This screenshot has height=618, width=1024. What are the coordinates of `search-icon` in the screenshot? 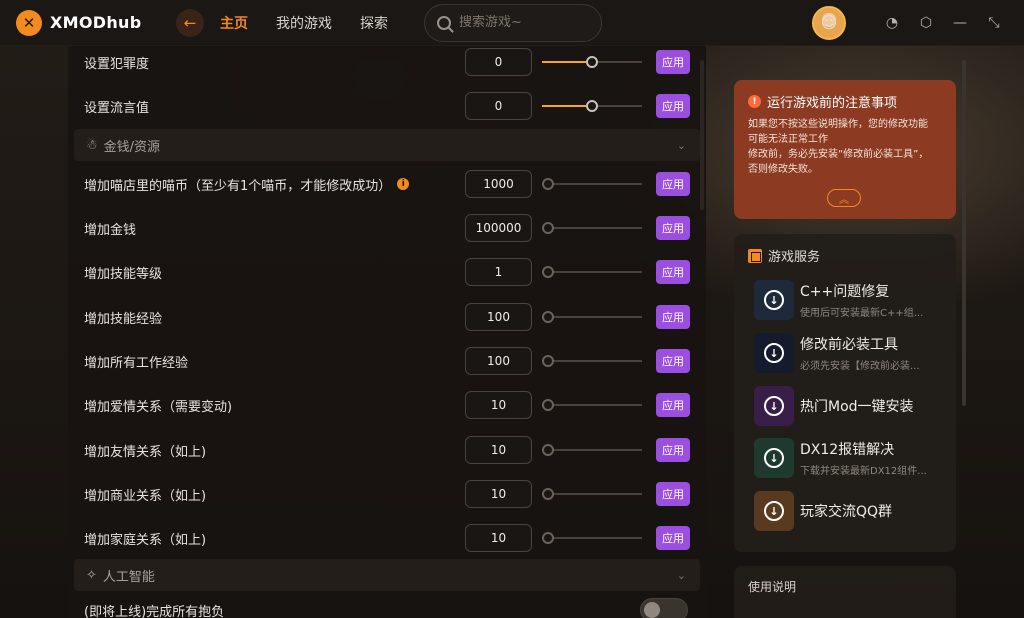 It's located at (444, 22).